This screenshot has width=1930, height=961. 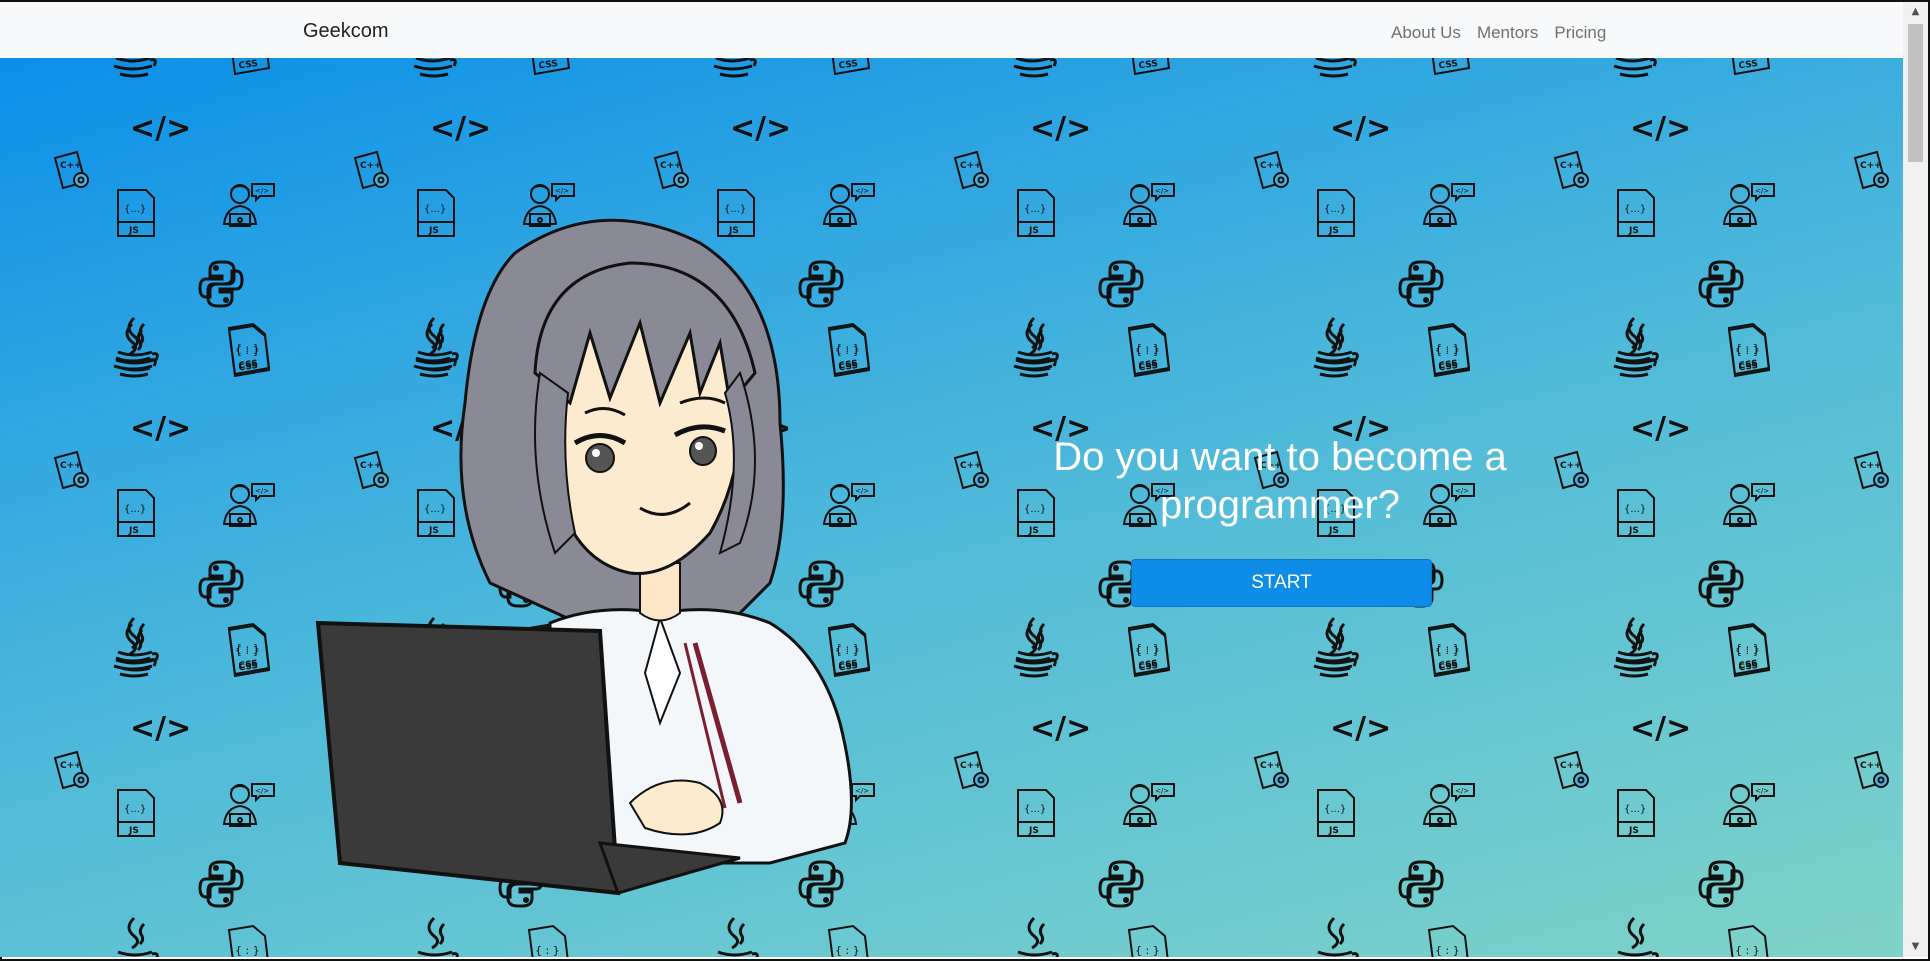 What do you see at coordinates (1915, 947) in the screenshot?
I see `scroll-down-arrow-icon: ▼` at bounding box center [1915, 947].